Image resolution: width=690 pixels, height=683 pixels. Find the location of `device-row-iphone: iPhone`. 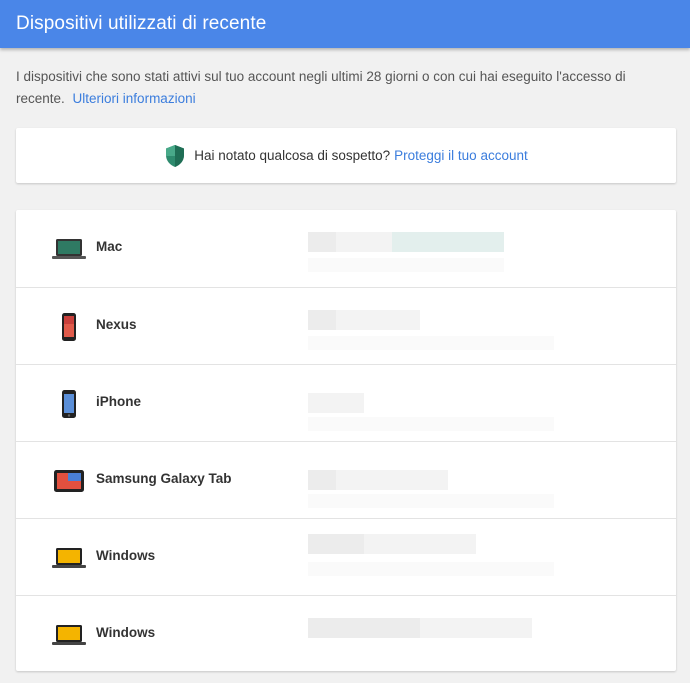

device-row-iphone: iPhone is located at coordinates (346, 402).